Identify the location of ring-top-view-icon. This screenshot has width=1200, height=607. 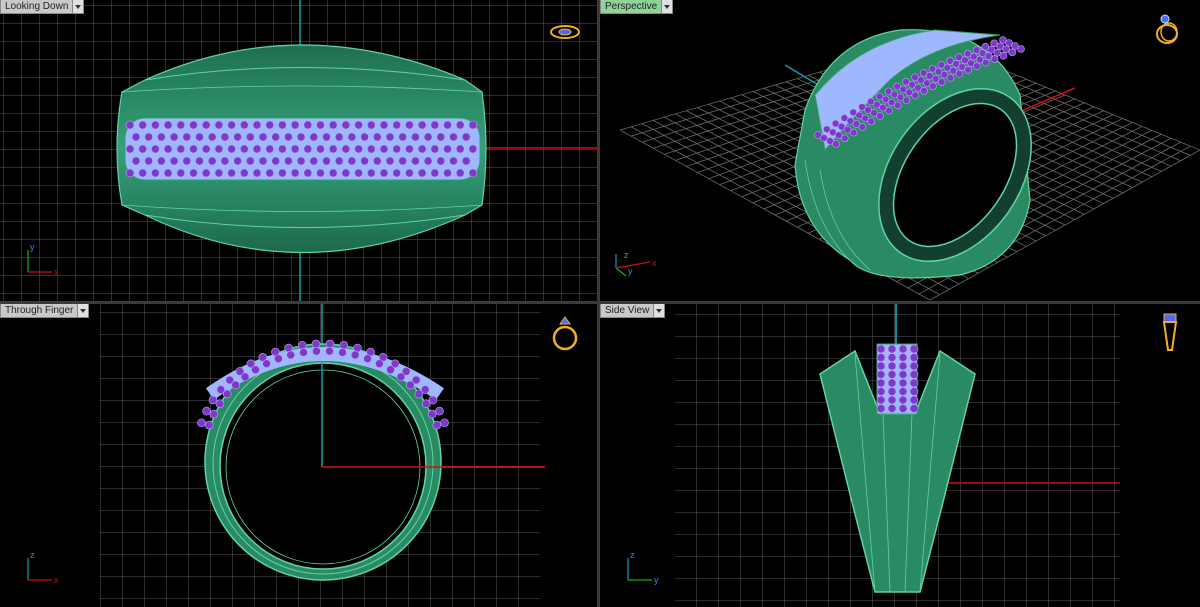
(565, 32).